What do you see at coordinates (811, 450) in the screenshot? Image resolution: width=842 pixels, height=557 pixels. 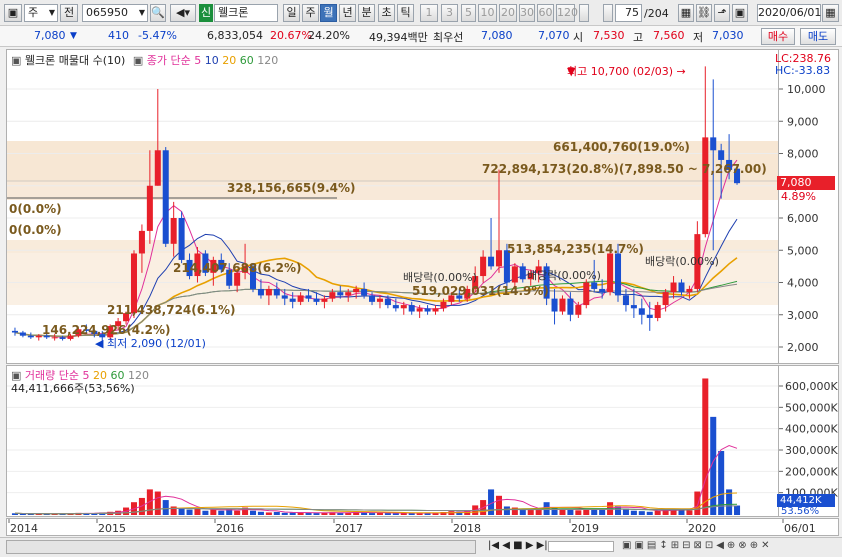 I see `vol-tick-3: 300,000K` at bounding box center [811, 450].